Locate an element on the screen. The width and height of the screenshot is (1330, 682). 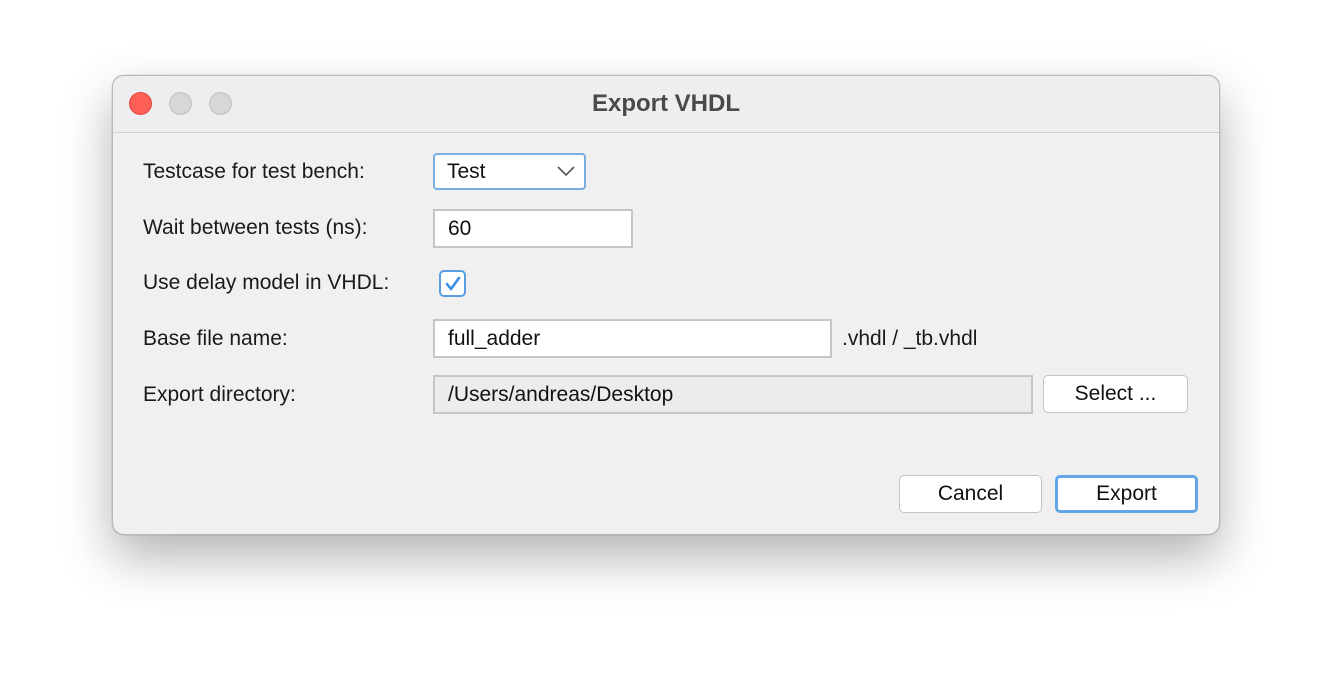
chevron-down-icon is located at coordinates (566, 171).